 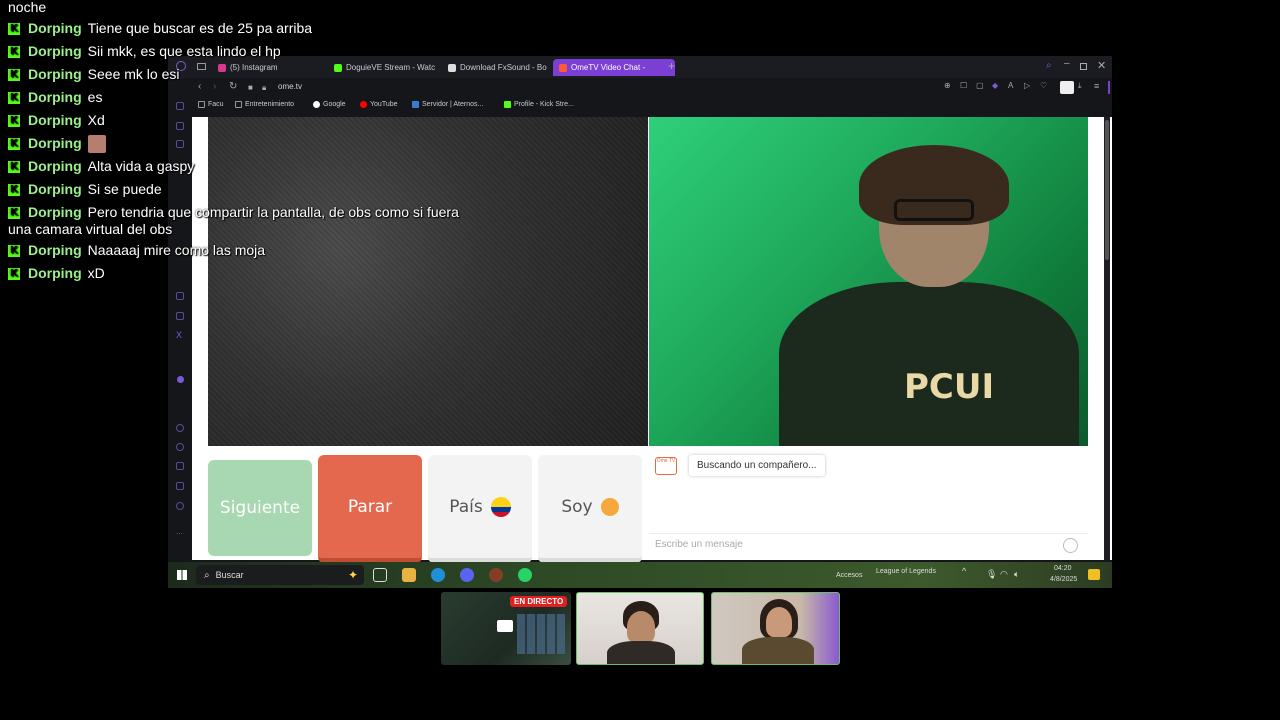 I want to click on bookmark-folder-entretenimiento: Entretenimiento, so click(x=264, y=104).